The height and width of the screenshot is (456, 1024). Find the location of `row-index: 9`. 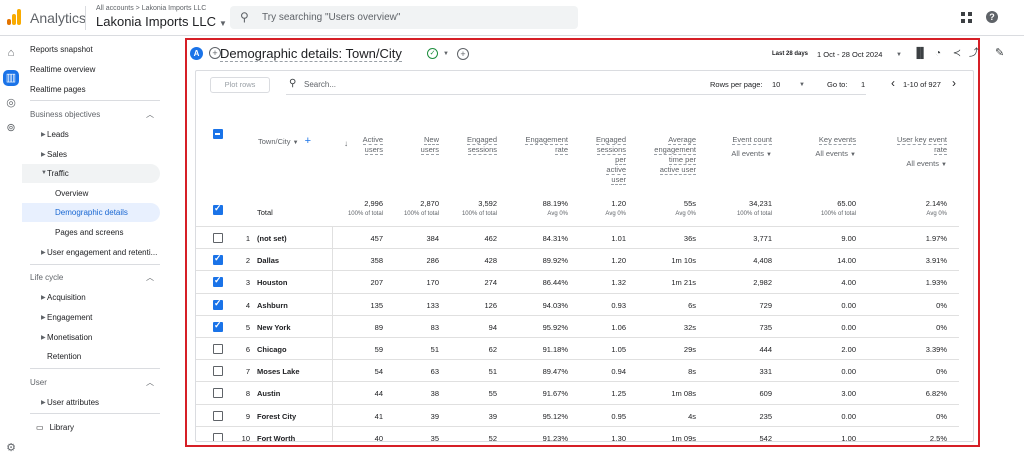

row-index: 9 is located at coordinates (247, 416).